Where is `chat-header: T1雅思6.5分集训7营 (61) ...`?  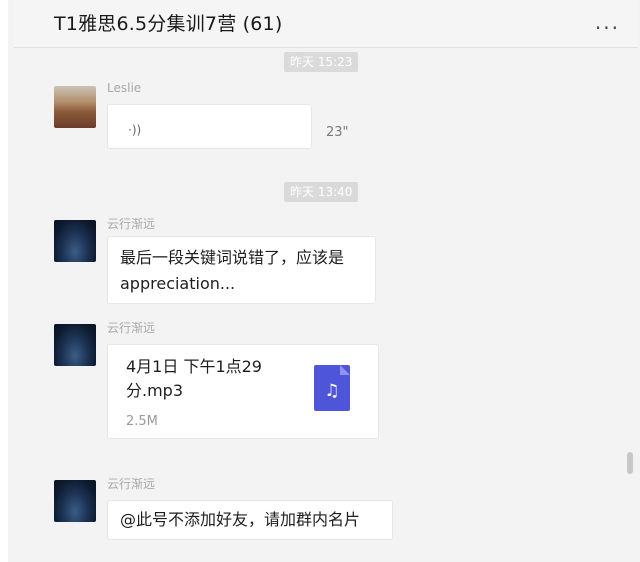 chat-header: T1雅思6.5分集训7营 (61) ... is located at coordinates (326, 24).